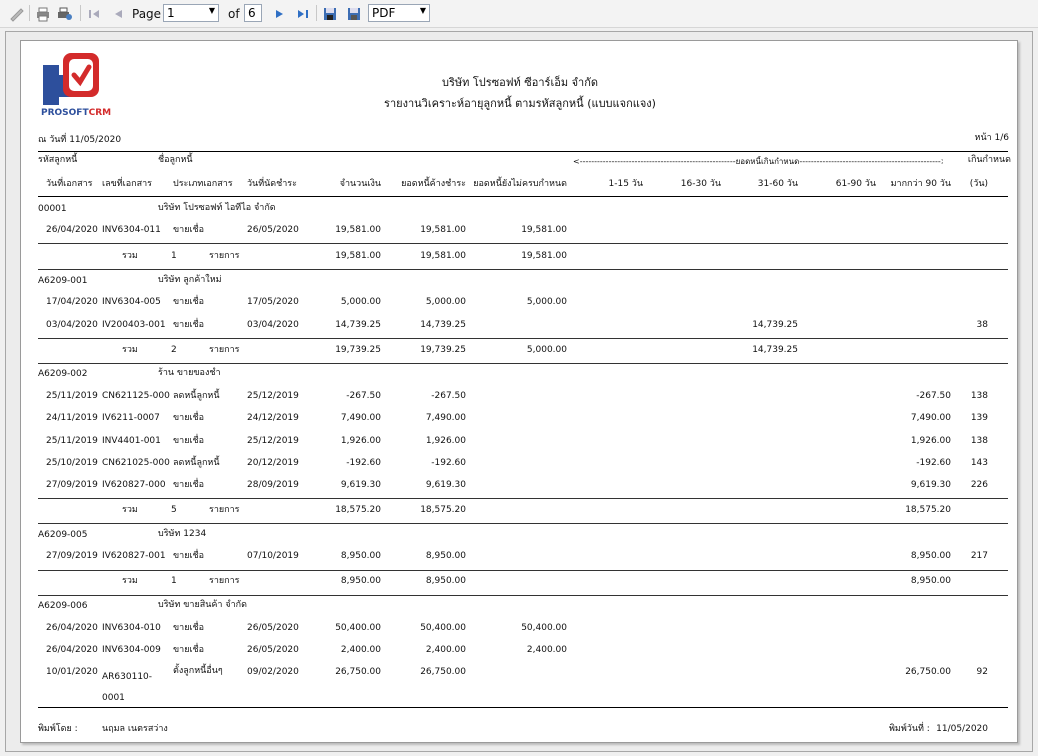 This screenshot has height=756, width=1038. I want to click on page-indicator: หน้า 1/6, so click(991, 138).